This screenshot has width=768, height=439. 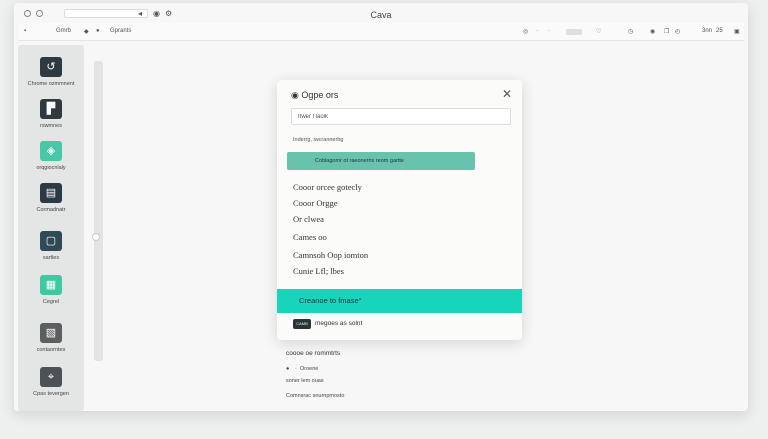 I want to click on menu-icon: ▪, so click(x=25, y=31).